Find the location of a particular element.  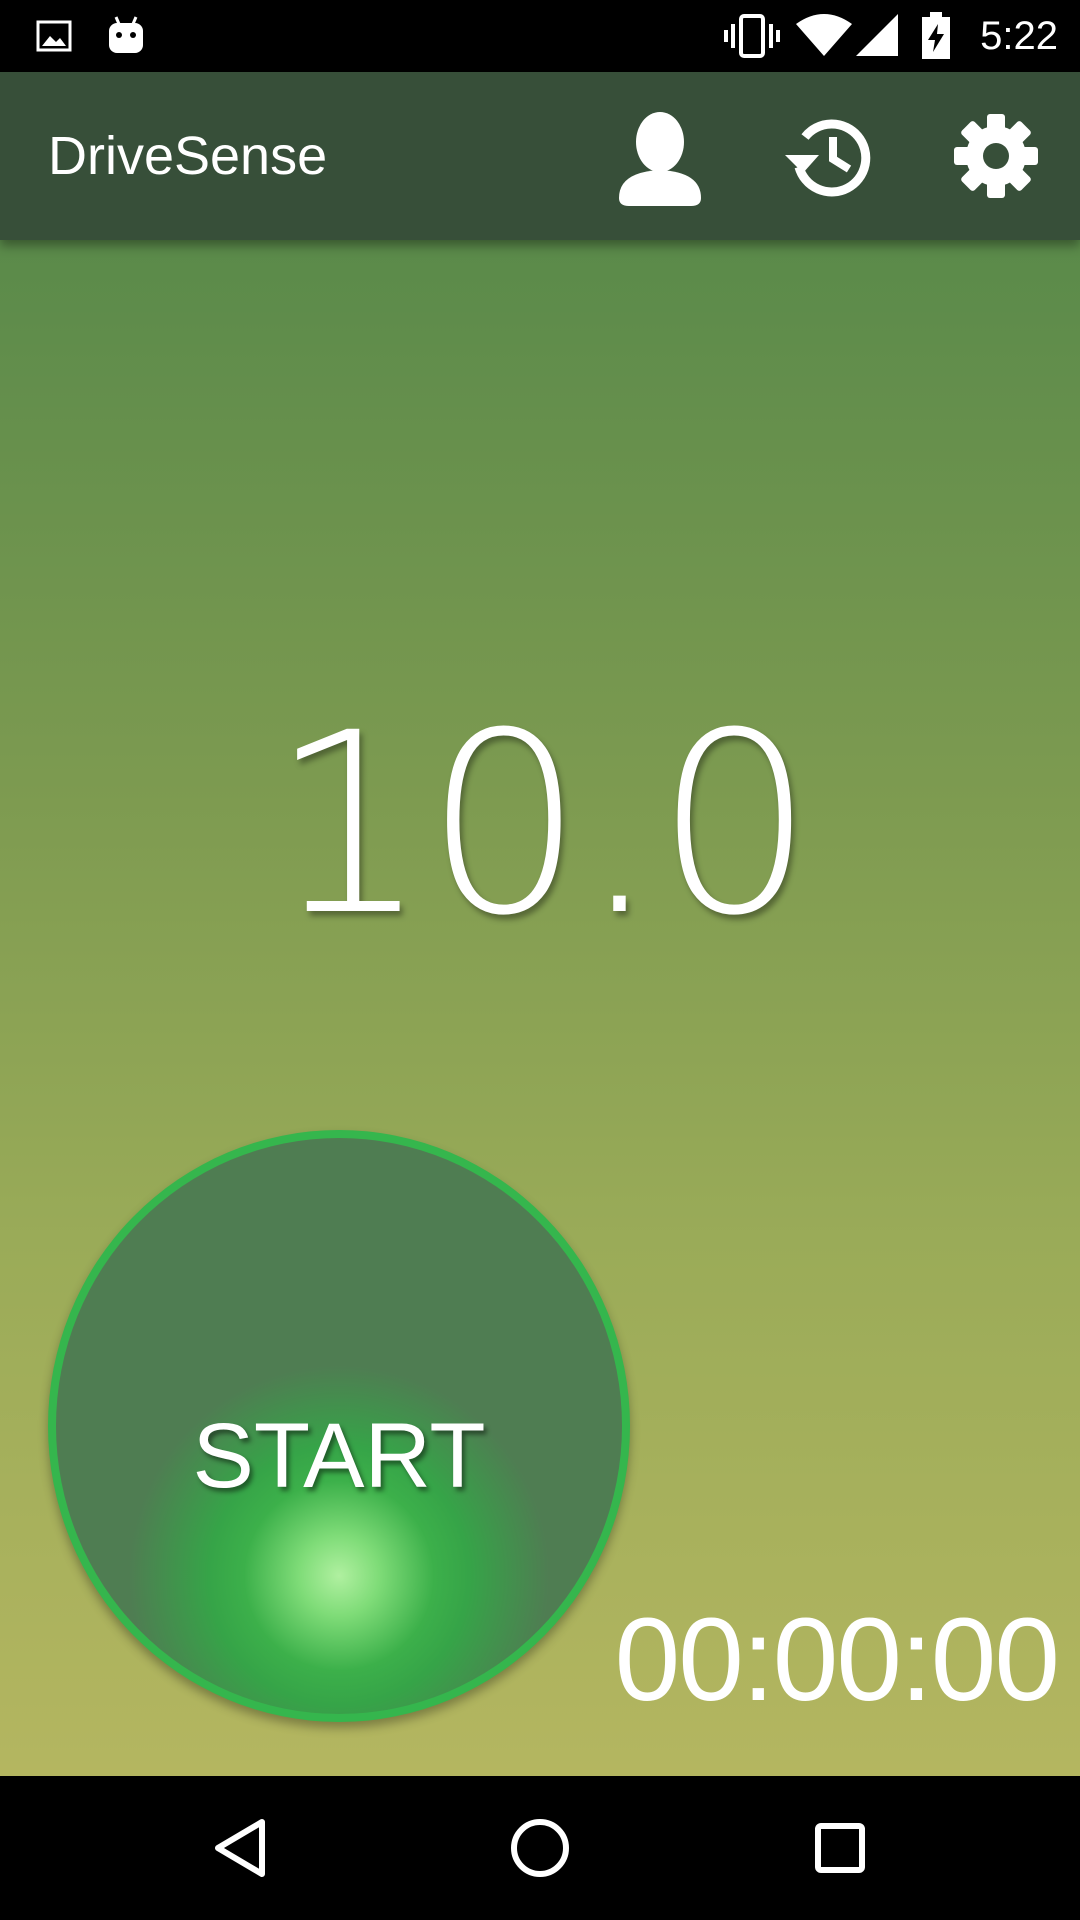

history-icon is located at coordinates (828, 156).